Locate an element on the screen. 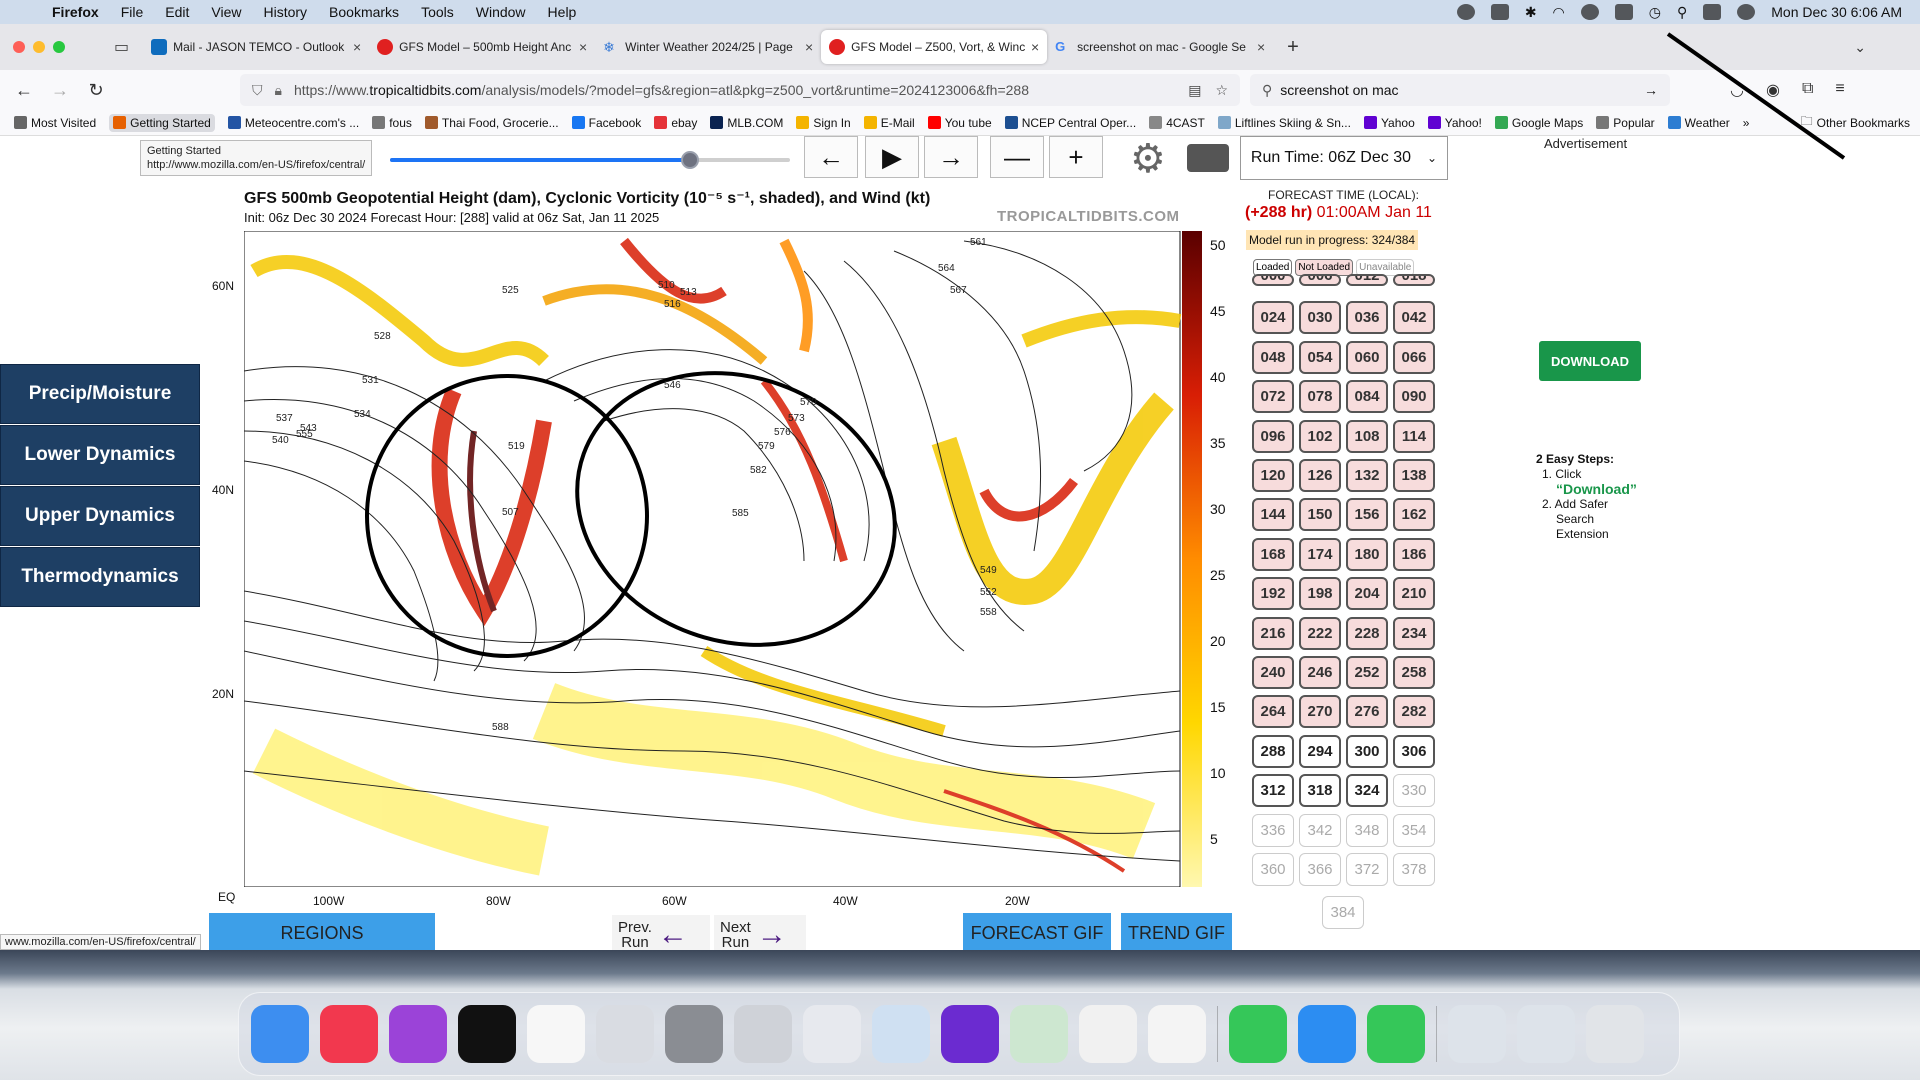  forecast-hour-slider is located at coordinates (590, 160).